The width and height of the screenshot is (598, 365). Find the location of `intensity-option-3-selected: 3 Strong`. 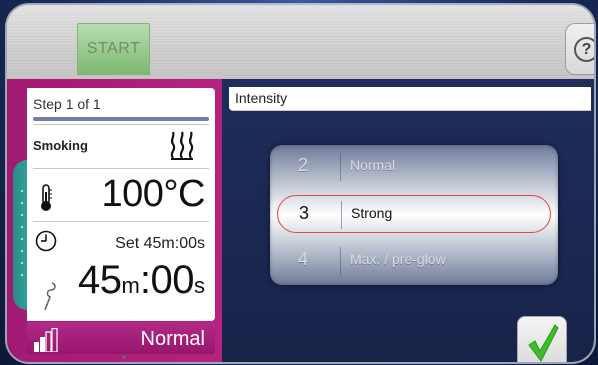

intensity-option-3-selected: 3 Strong is located at coordinates (414, 214).